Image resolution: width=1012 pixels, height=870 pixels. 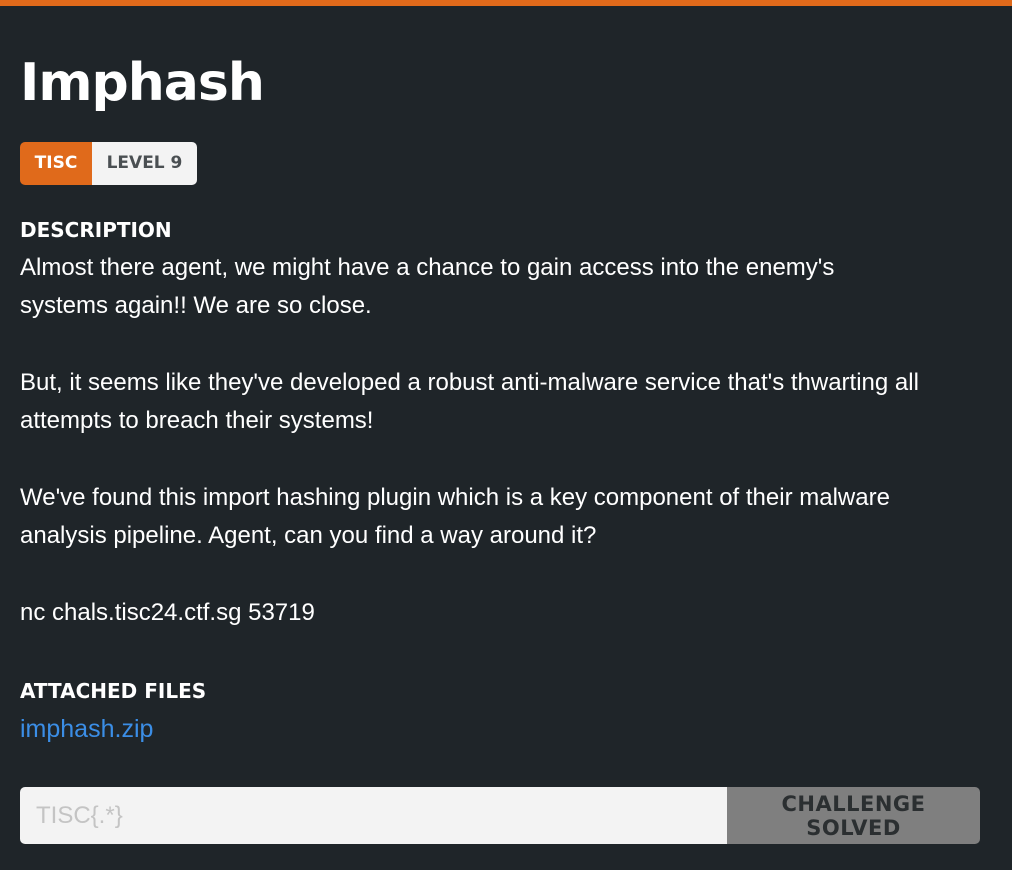 What do you see at coordinates (113, 691) in the screenshot?
I see `attached-files-heading: ATTACHED FILES` at bounding box center [113, 691].